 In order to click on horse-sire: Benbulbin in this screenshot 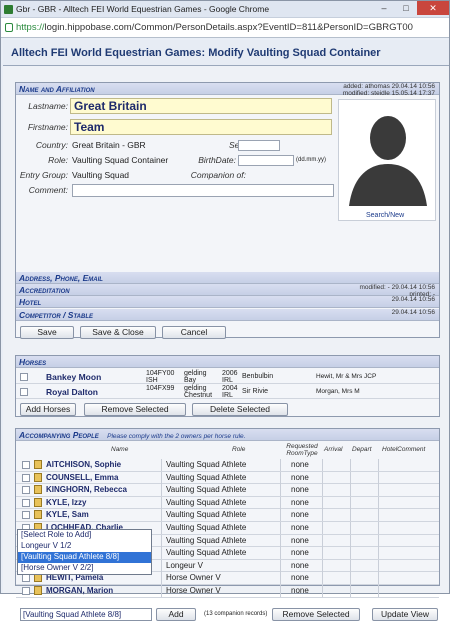, I will do `click(258, 376)`.